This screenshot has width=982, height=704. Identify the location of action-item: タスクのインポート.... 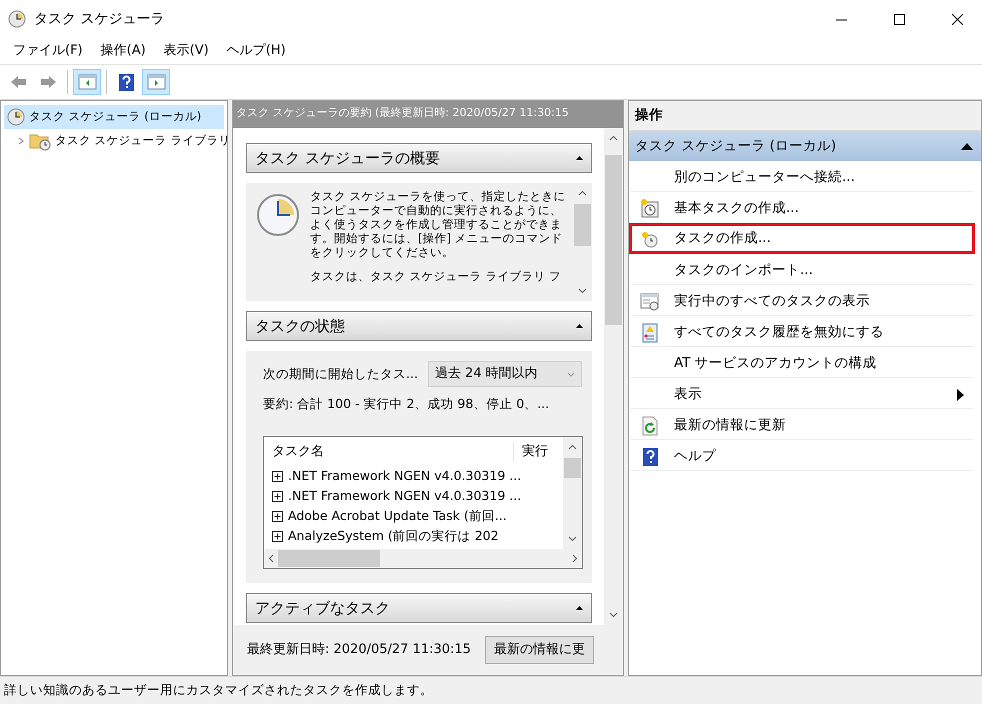
(802, 269).